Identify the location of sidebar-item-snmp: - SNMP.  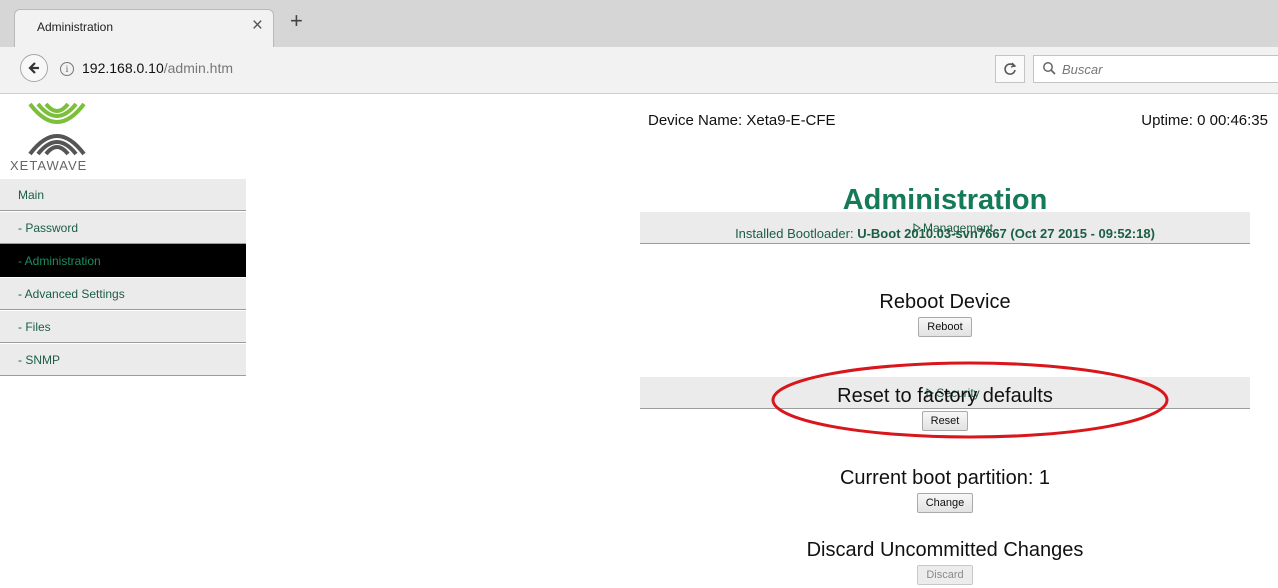
(123, 359).